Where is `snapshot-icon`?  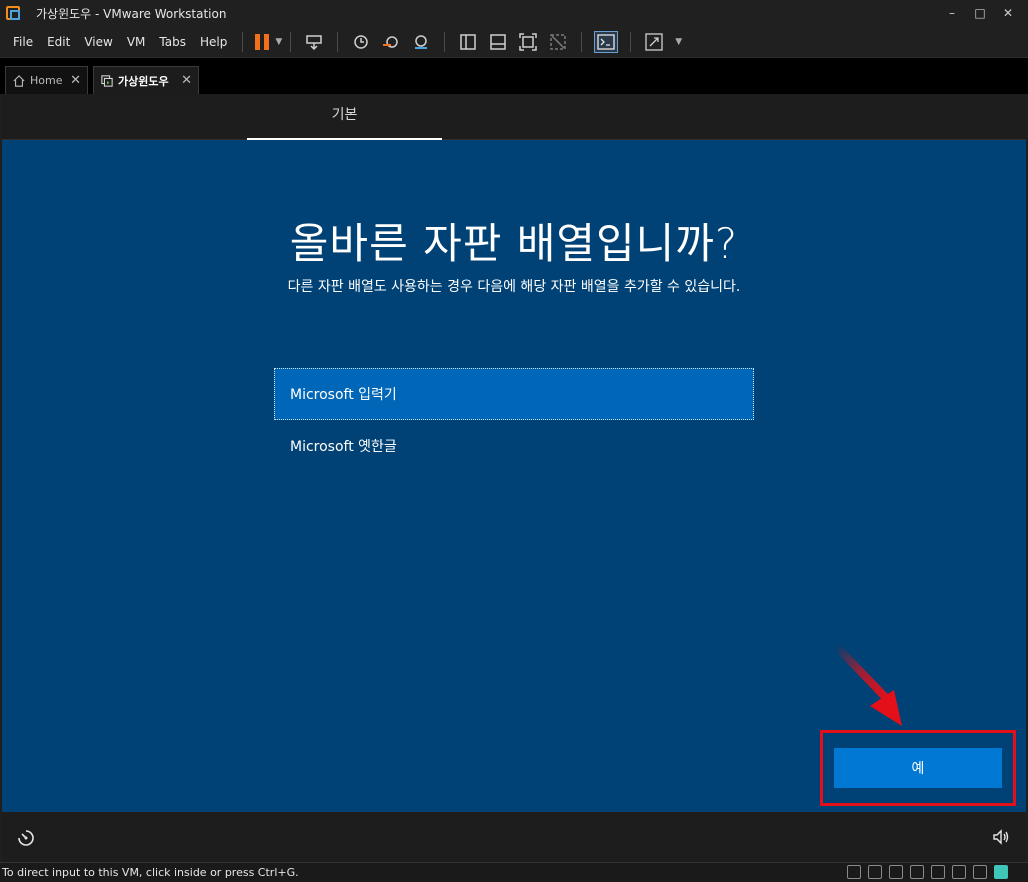
snapshot-icon is located at coordinates (361, 42).